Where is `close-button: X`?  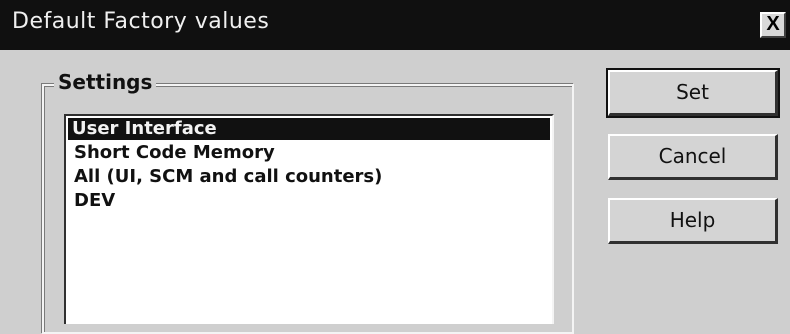 close-button: X is located at coordinates (773, 25).